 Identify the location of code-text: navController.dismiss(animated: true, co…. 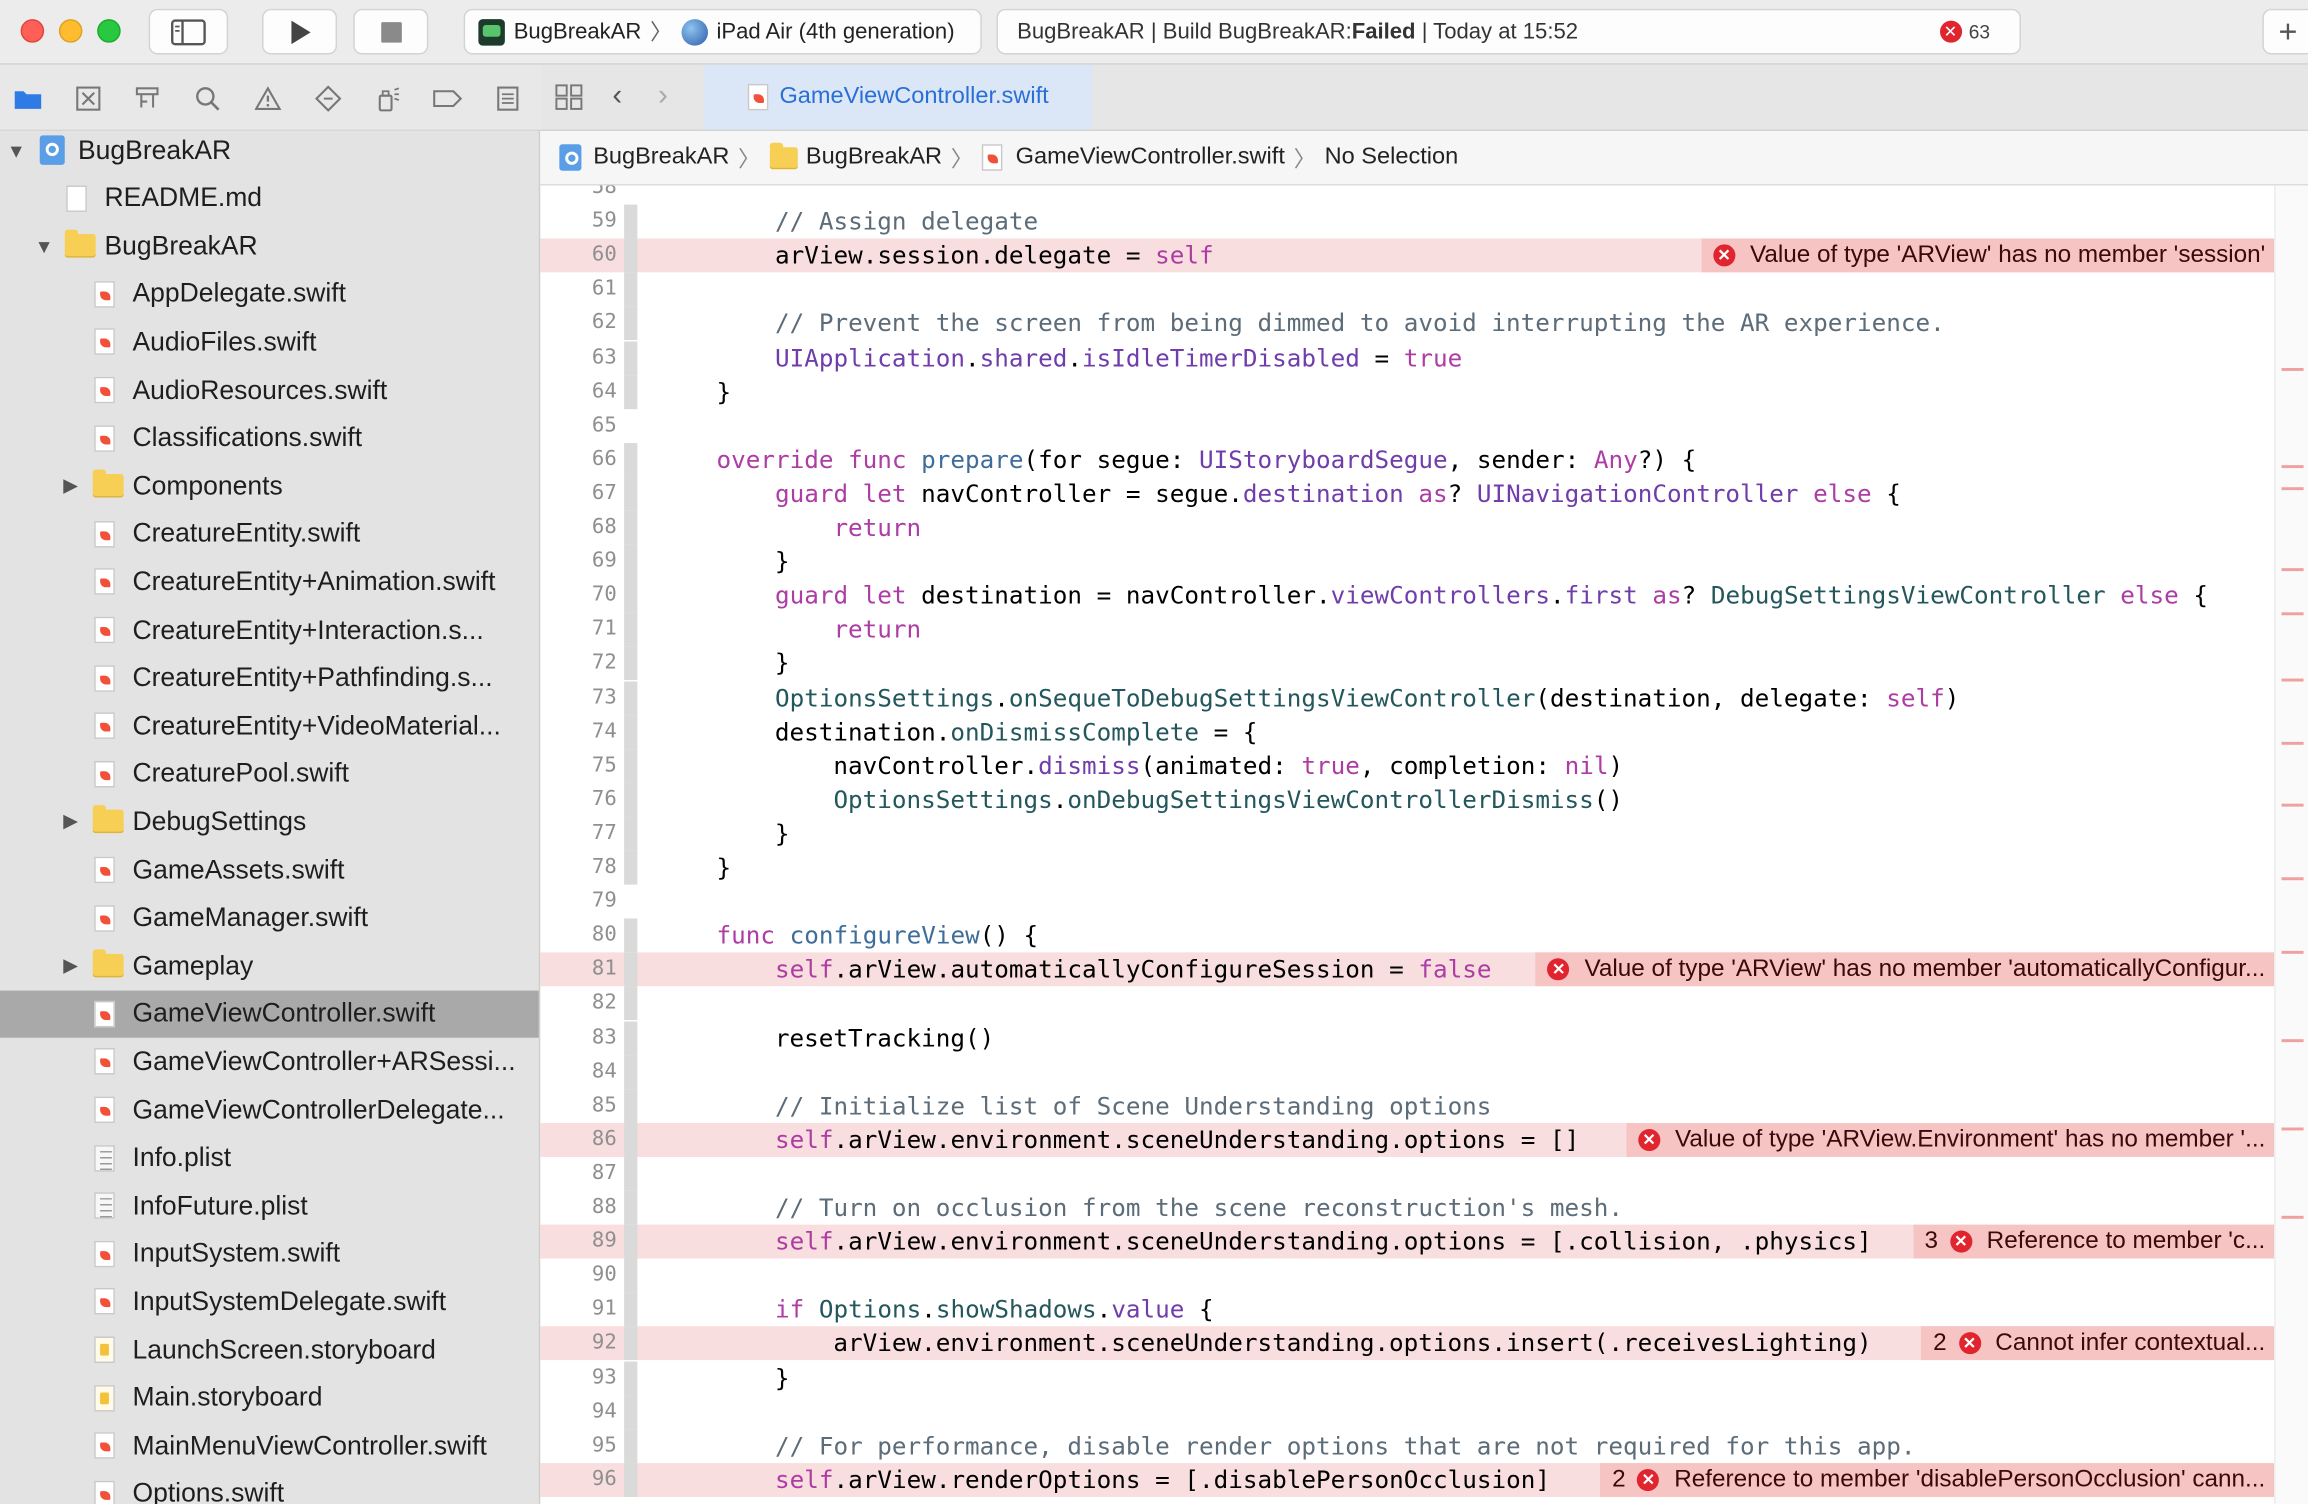
(1140, 766).